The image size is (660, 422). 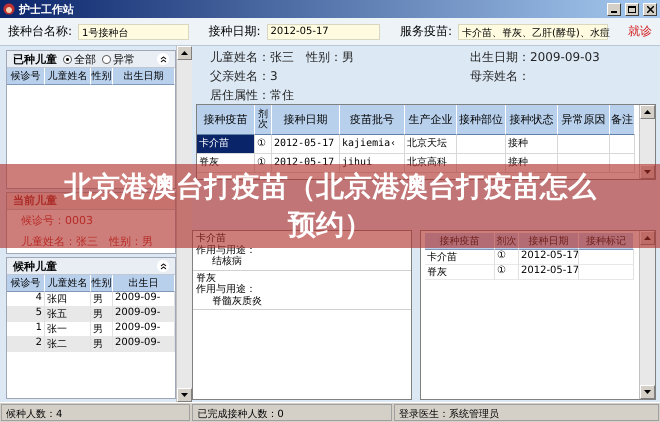 What do you see at coordinates (252, 95) in the screenshot?
I see `info-text: 居住属性：常住` at bounding box center [252, 95].